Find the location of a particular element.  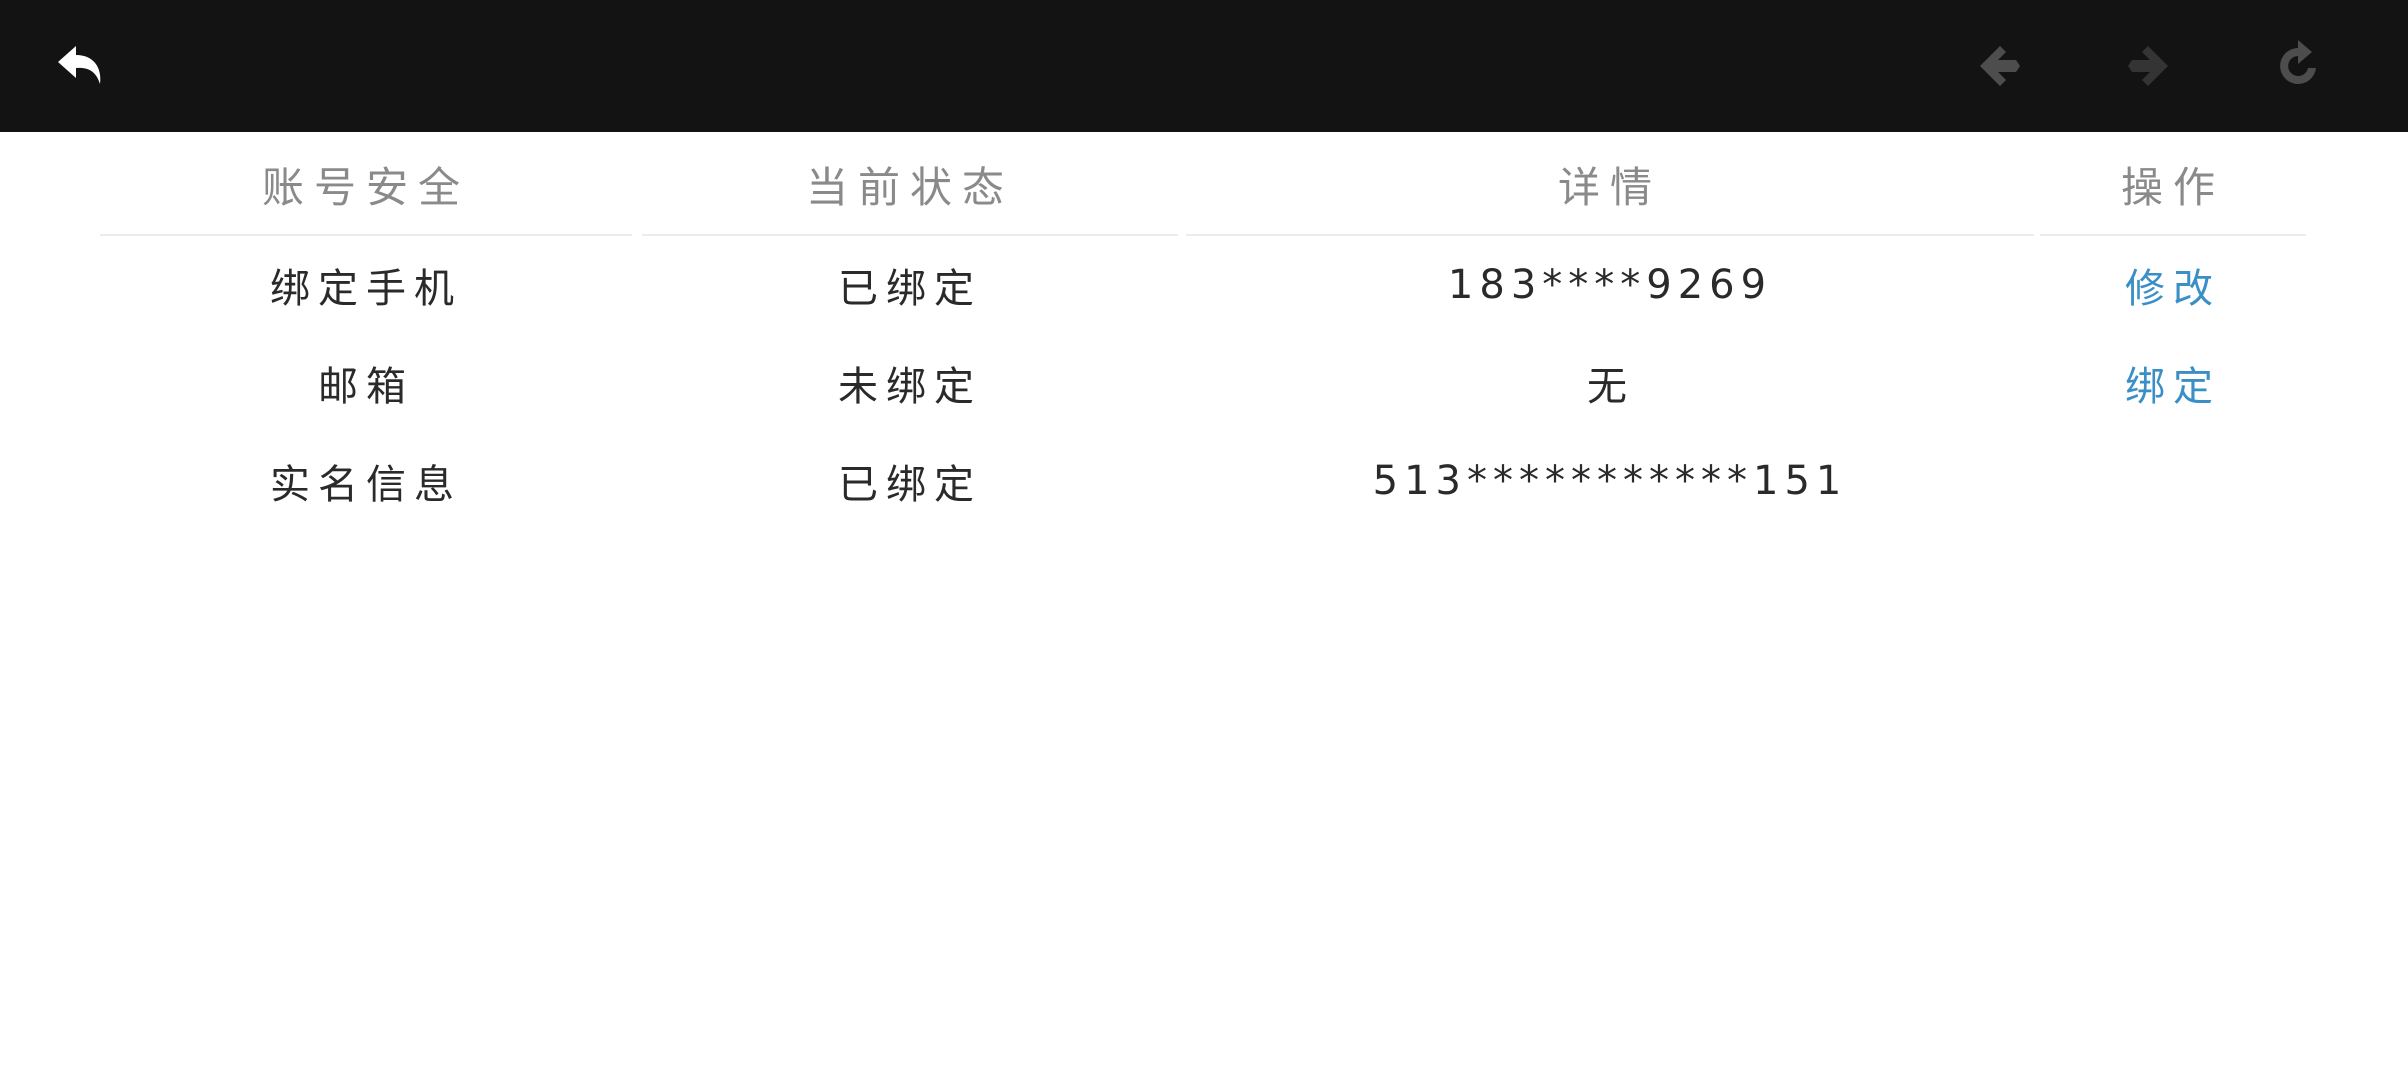

table-row-email: 邮箱 未绑定 无 绑定 is located at coordinates (1204, 383).